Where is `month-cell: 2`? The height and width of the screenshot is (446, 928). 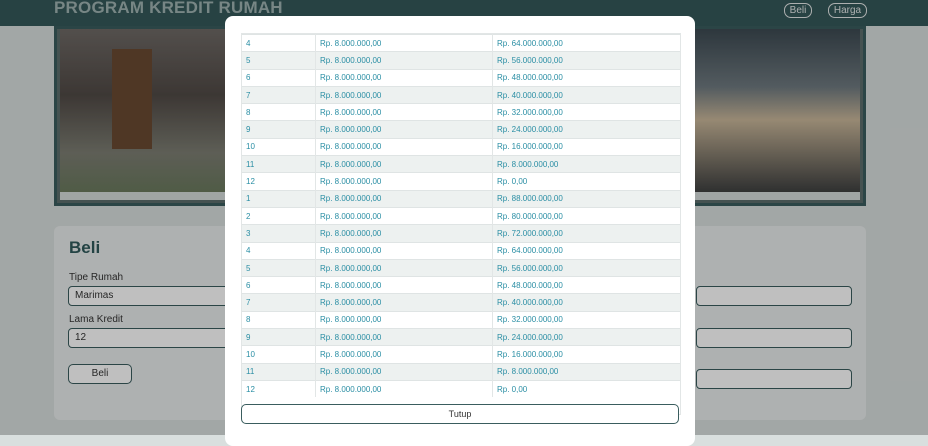
month-cell: 2 is located at coordinates (279, 215).